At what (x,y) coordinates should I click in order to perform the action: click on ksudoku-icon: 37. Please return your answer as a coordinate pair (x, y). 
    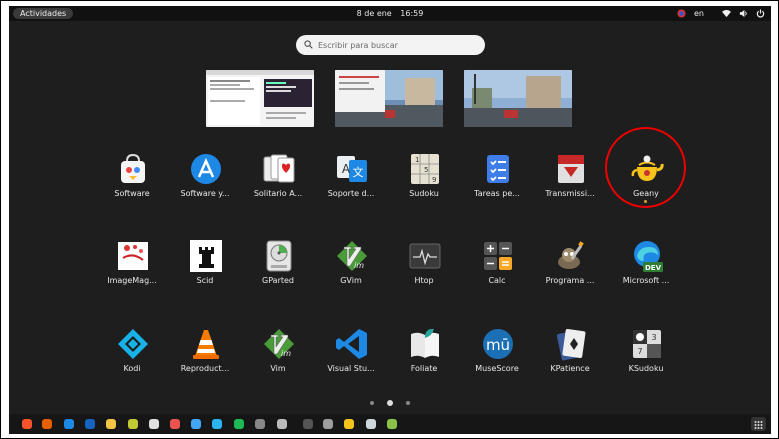
    Looking at the image, I should click on (647, 344).